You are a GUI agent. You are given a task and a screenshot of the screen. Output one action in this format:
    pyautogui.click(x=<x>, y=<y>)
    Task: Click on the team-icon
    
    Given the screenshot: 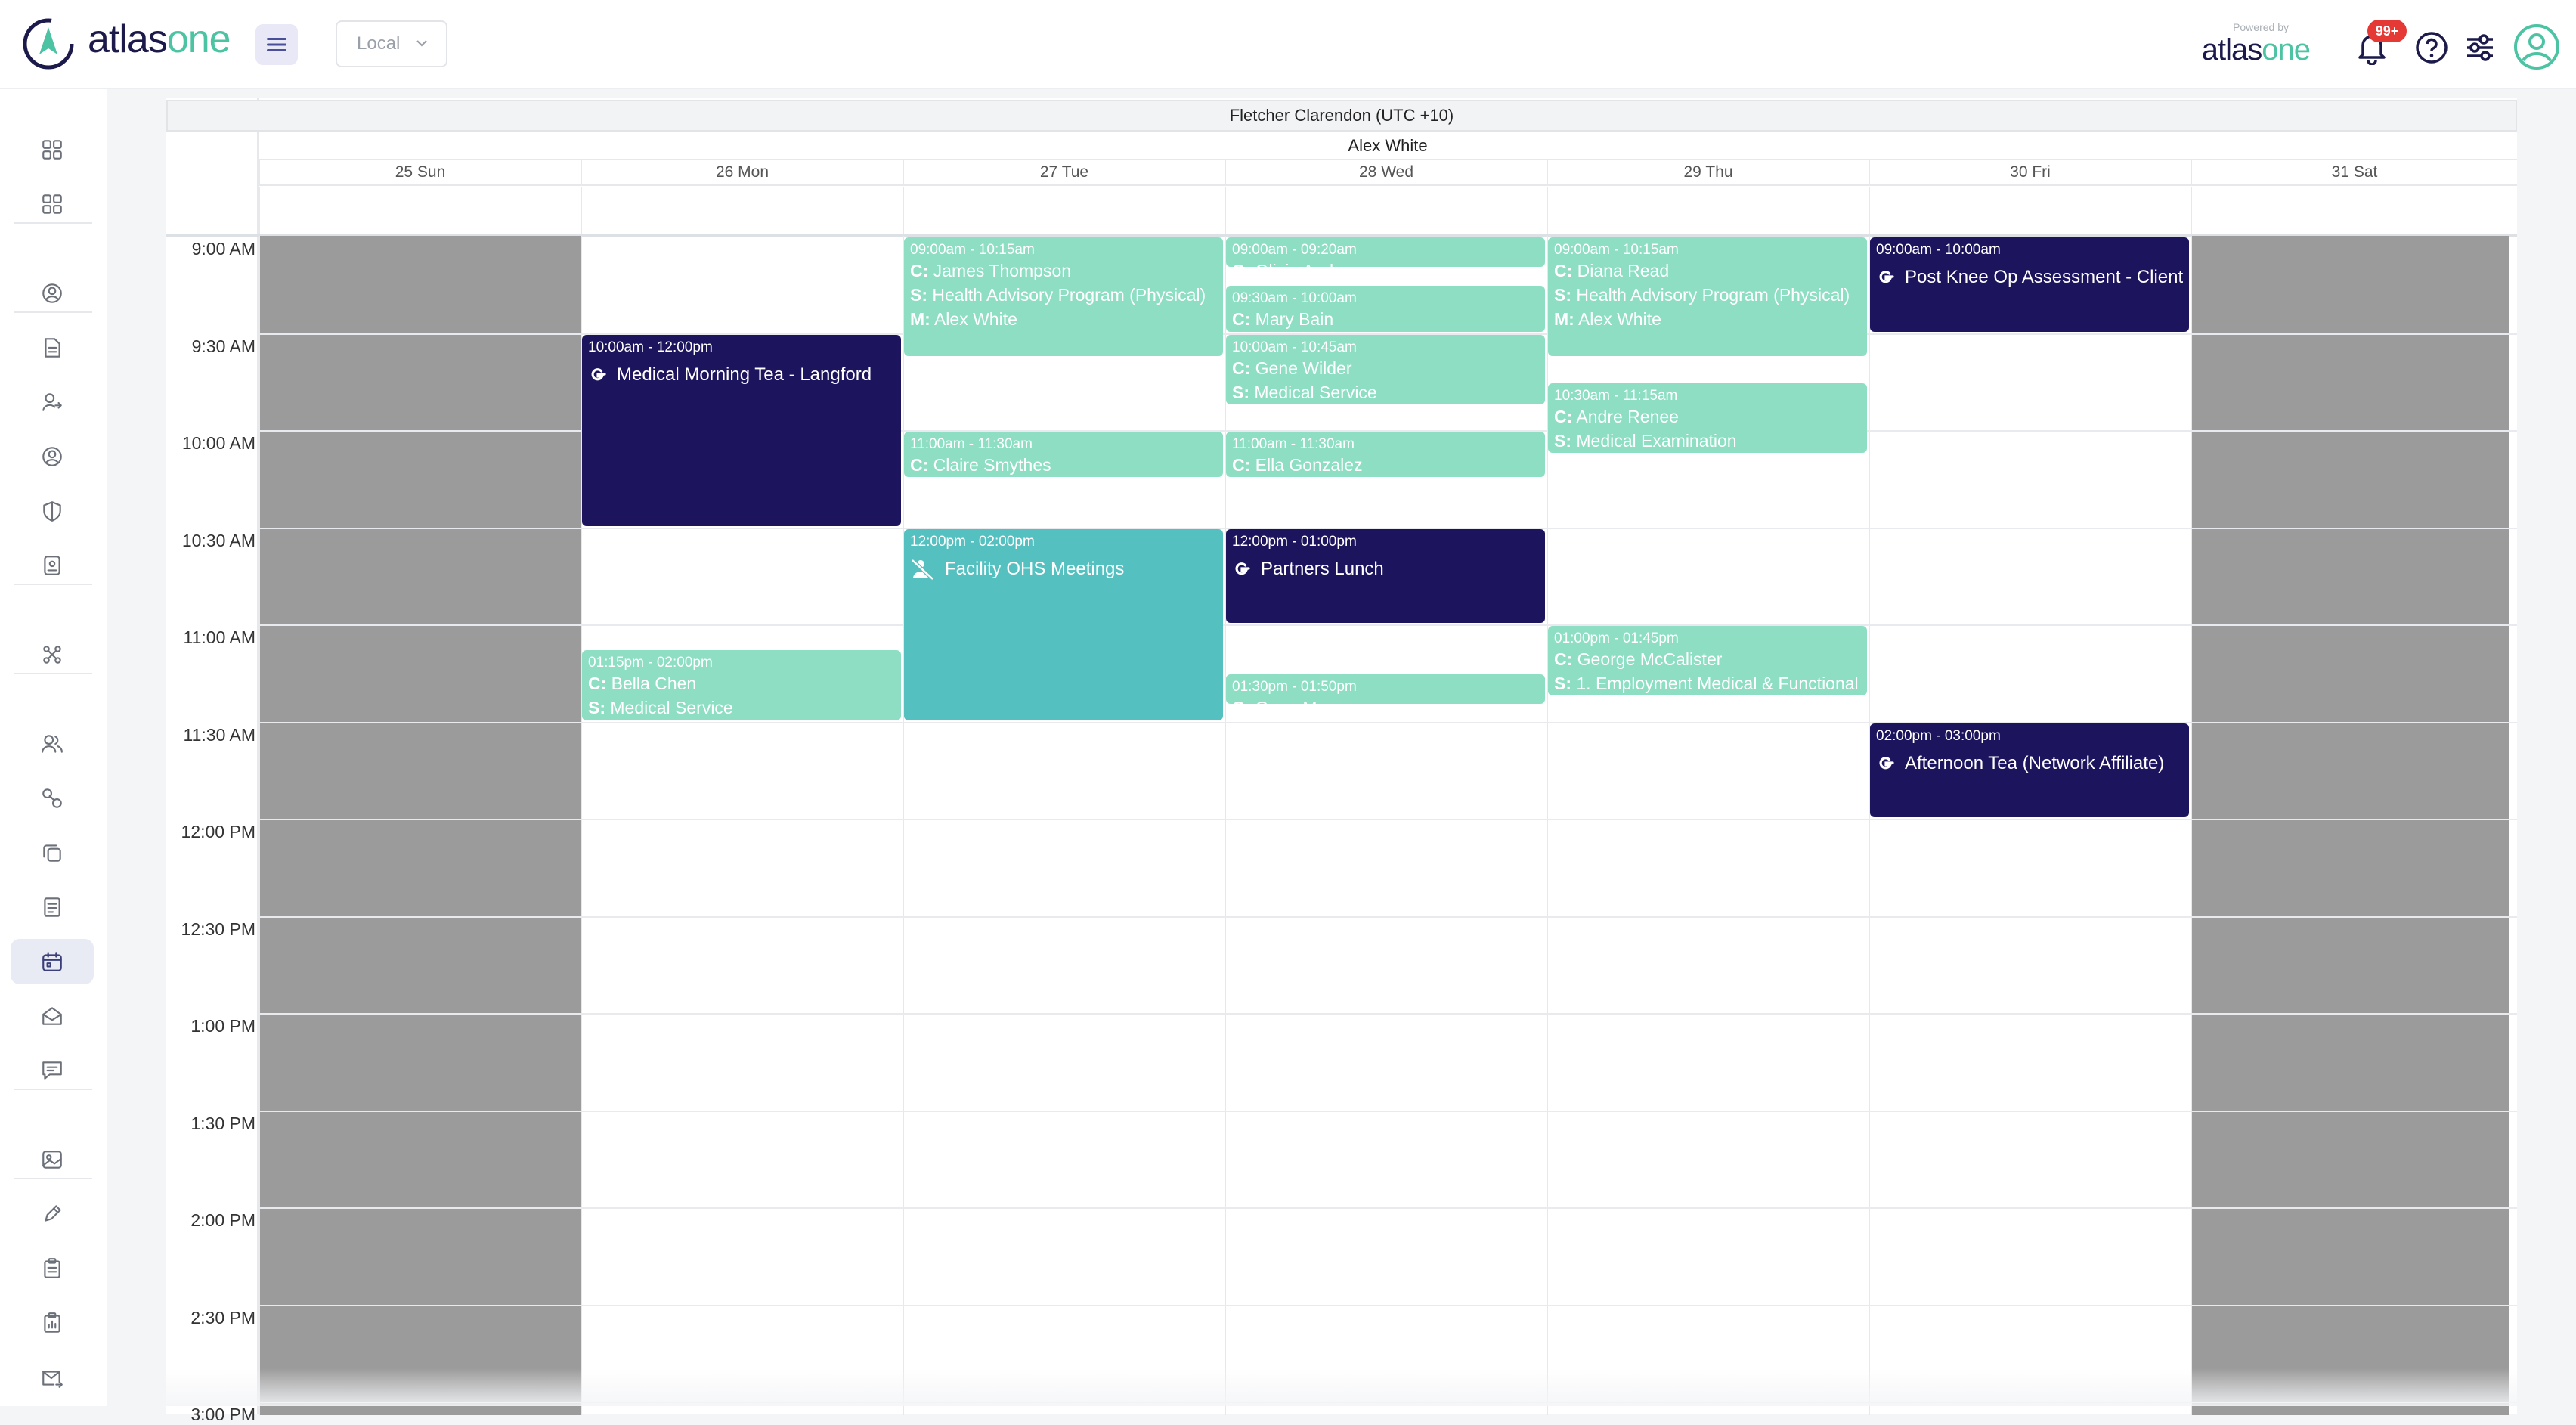 What is the action you would take?
    pyautogui.click(x=52, y=744)
    